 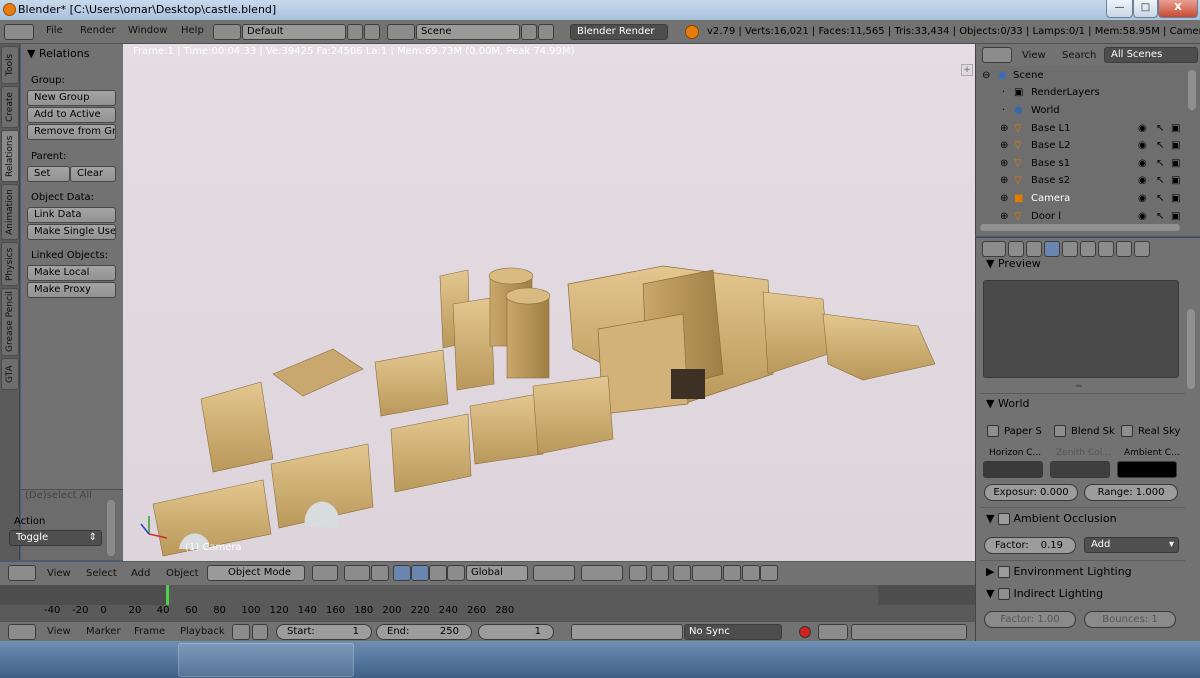 What do you see at coordinates (1052, 249) in the screenshot?
I see `world-tab-icon` at bounding box center [1052, 249].